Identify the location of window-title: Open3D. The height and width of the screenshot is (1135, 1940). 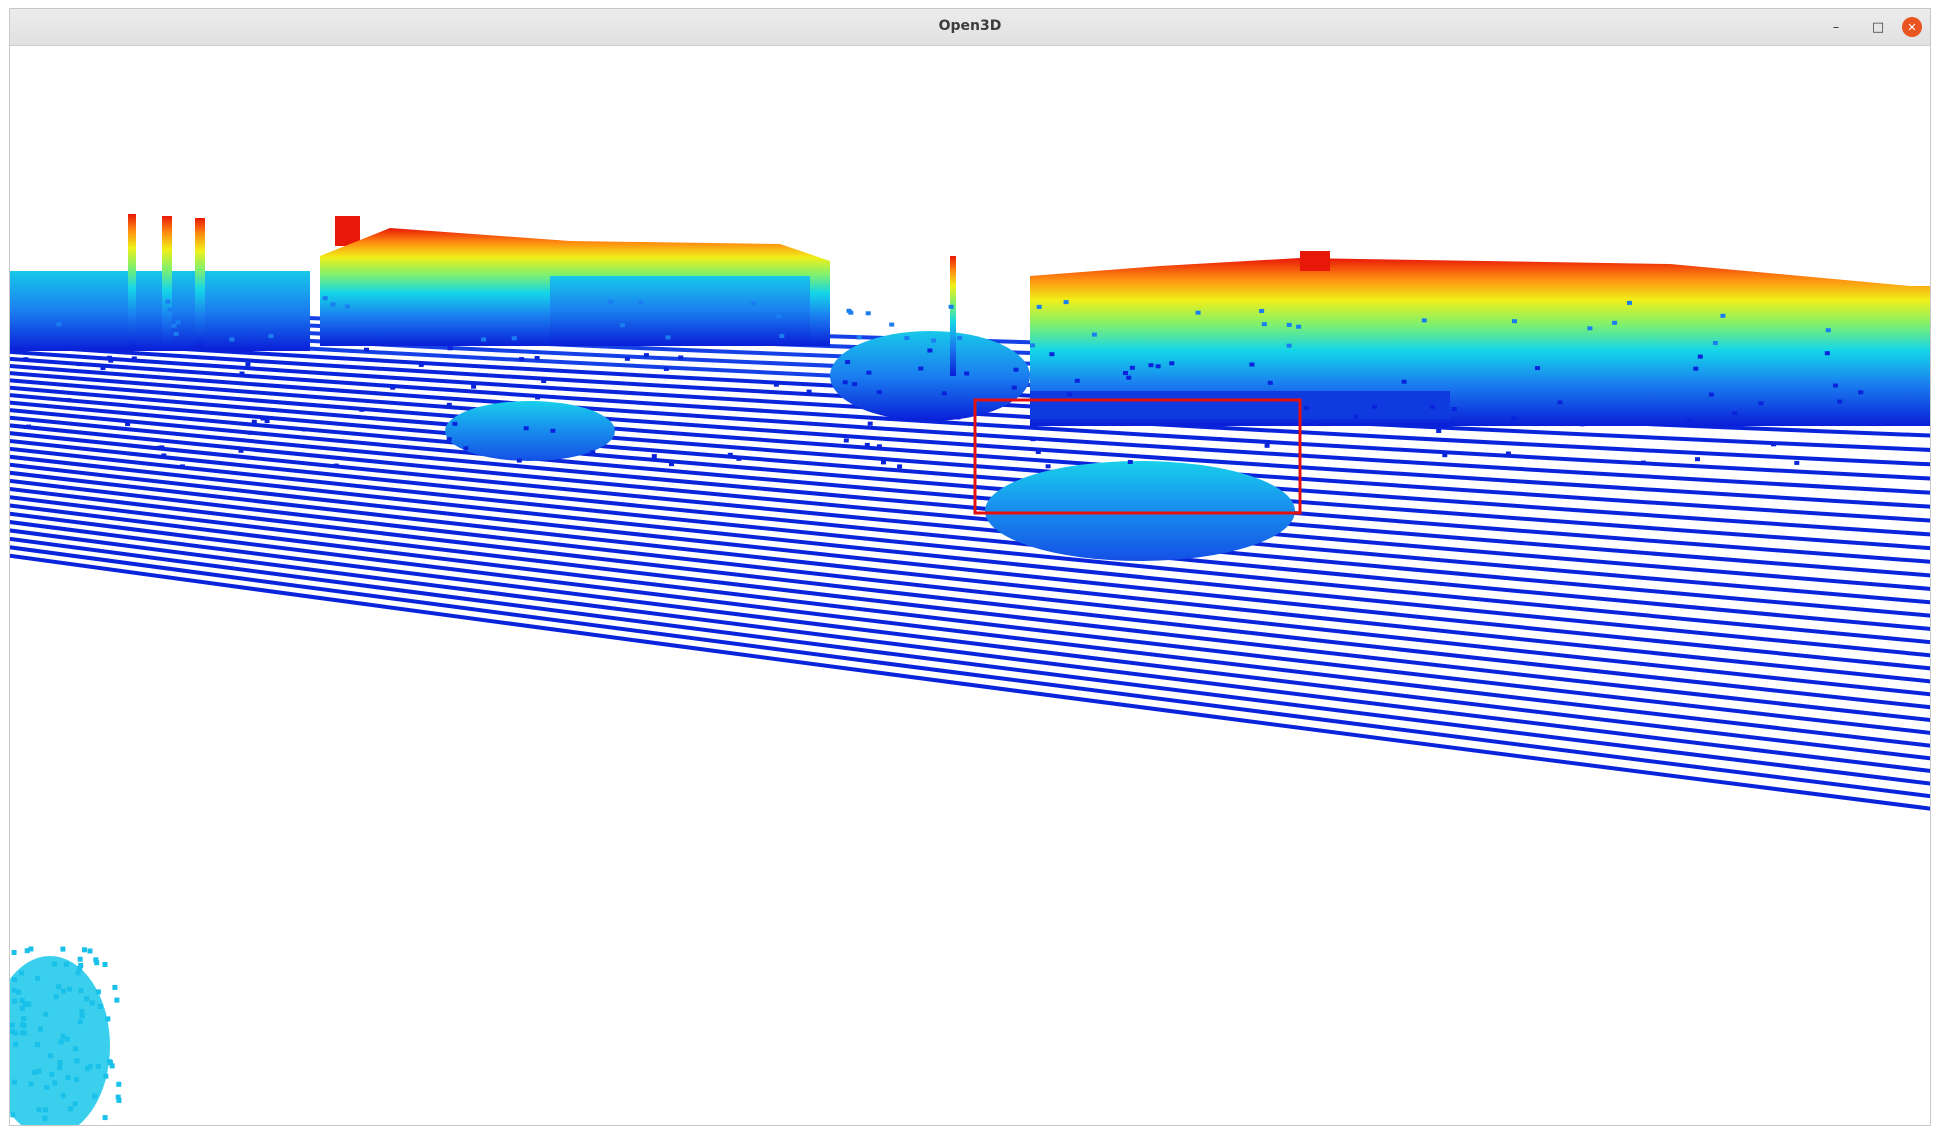
(970, 26).